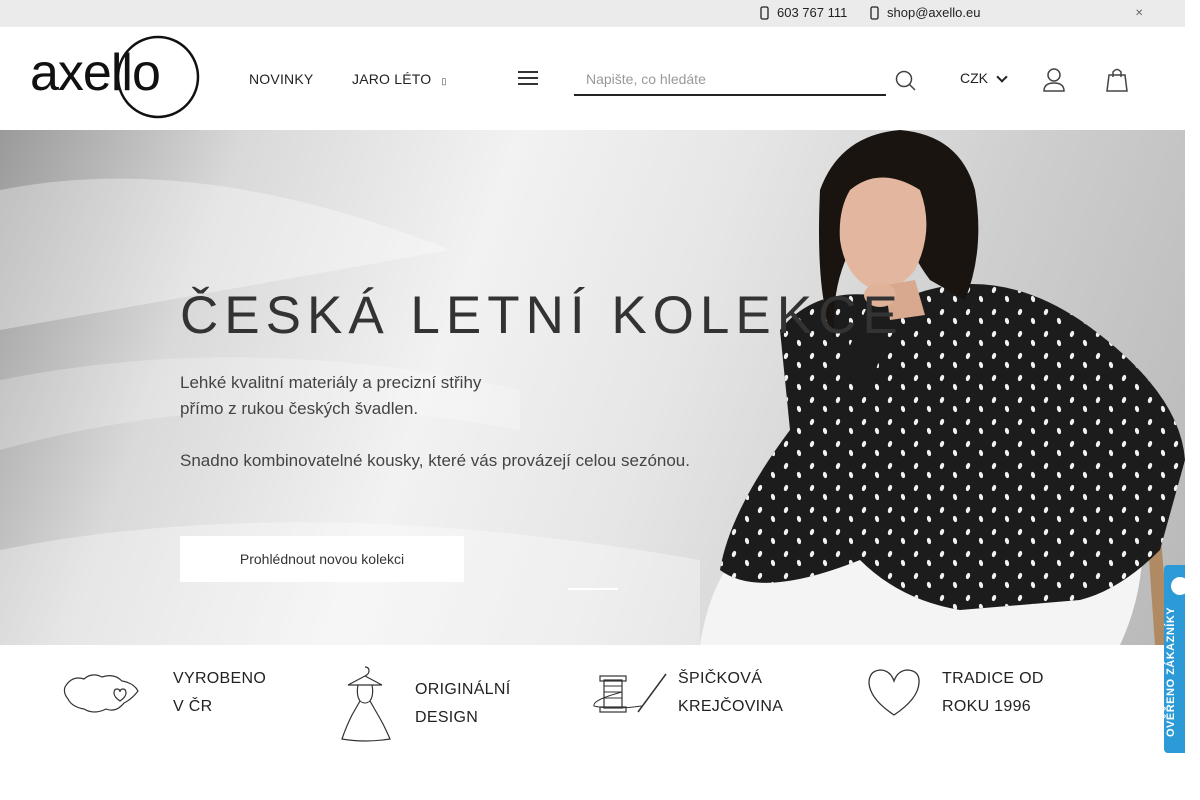 The height and width of the screenshot is (800, 1200). I want to click on thread-spool-needle-icon, so click(630, 693).